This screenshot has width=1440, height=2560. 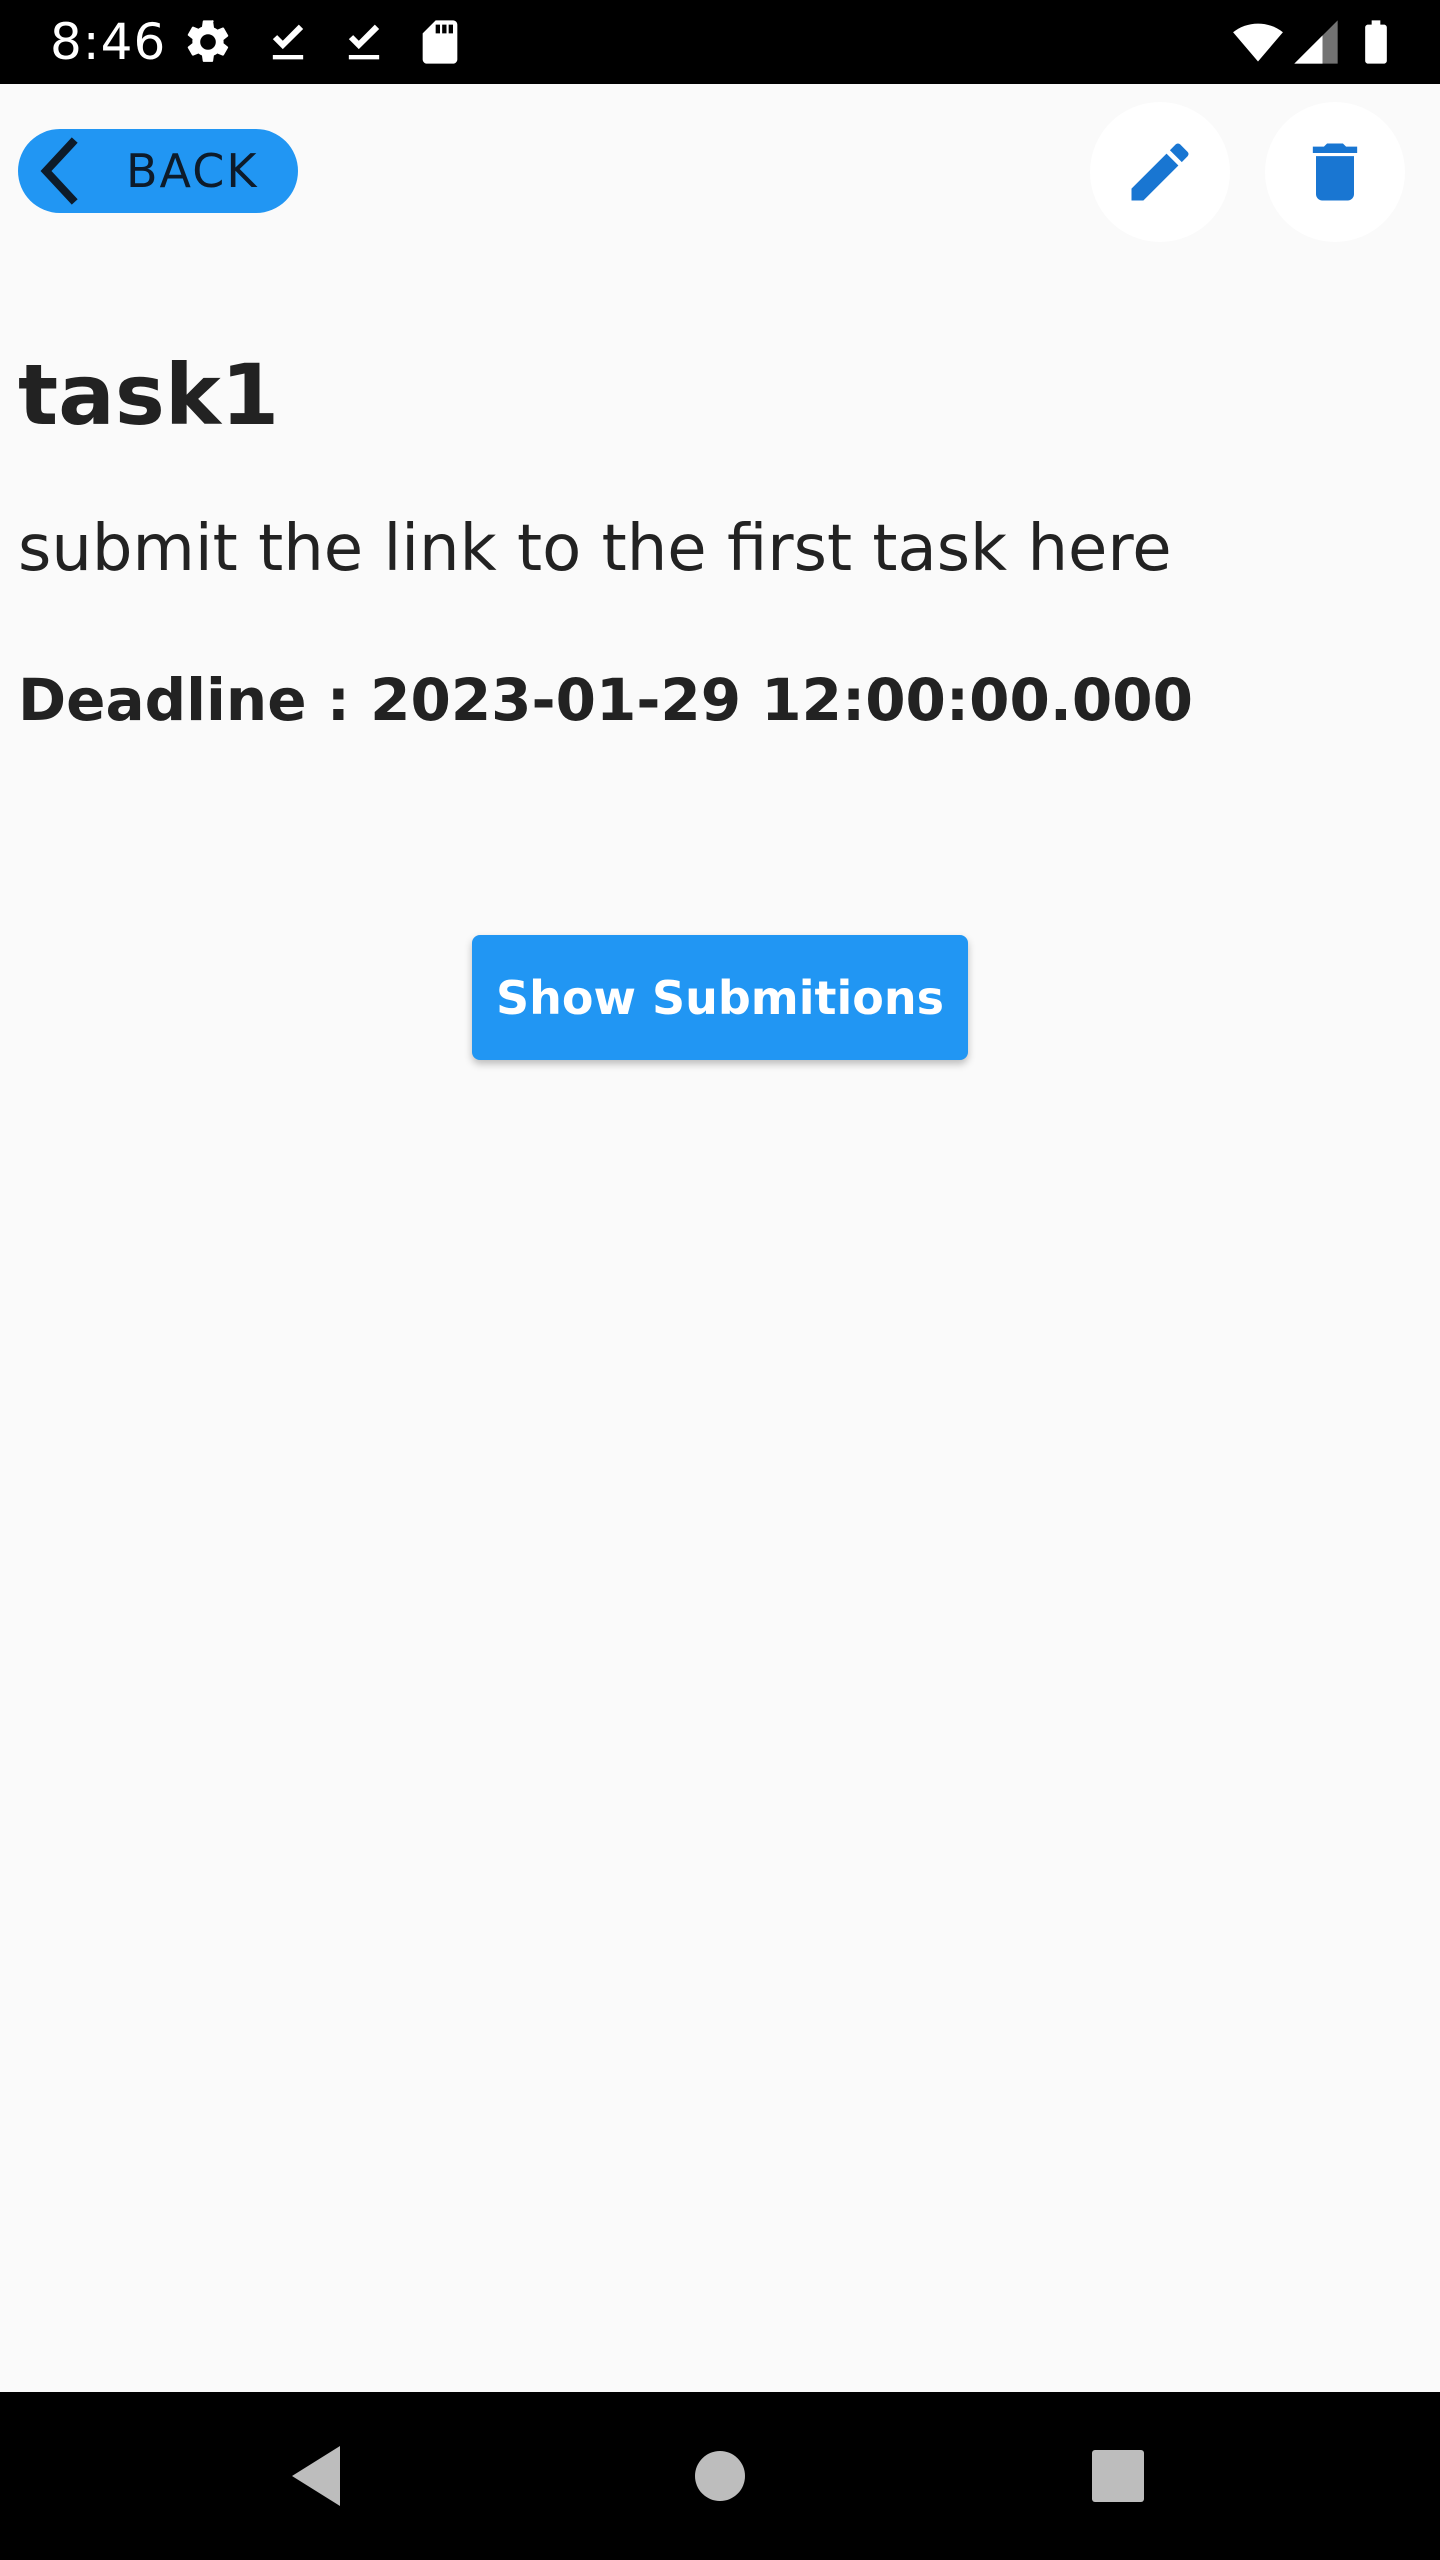 I want to click on task-title: task1, so click(x=149, y=395).